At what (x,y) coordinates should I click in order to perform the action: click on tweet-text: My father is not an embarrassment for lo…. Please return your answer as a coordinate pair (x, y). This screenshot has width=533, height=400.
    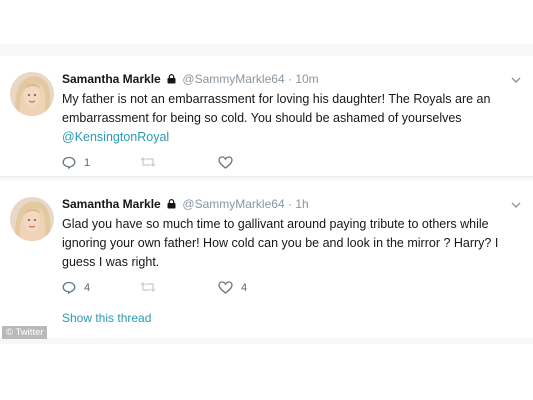
    Looking at the image, I should click on (293, 118).